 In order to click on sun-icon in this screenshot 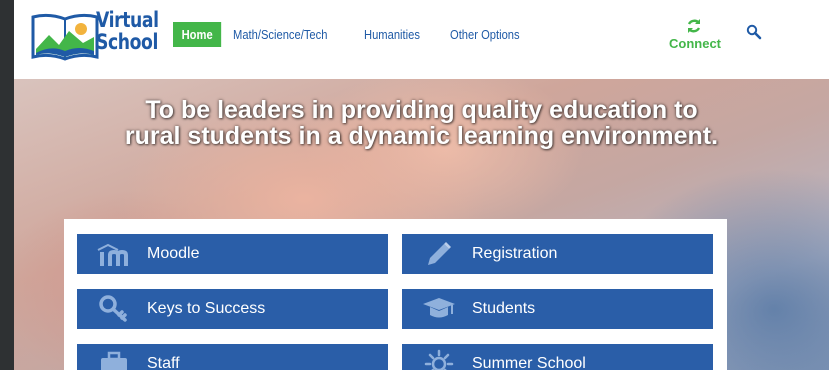, I will do `click(439, 359)`.